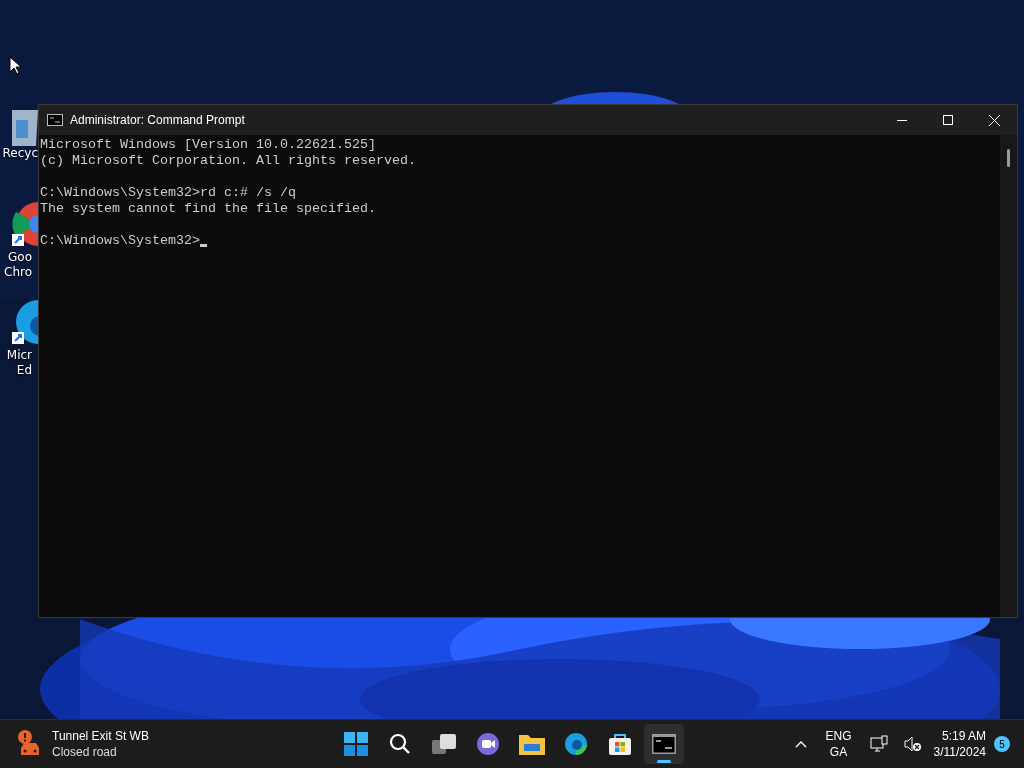 This screenshot has height=768, width=1024. What do you see at coordinates (576, 744) in the screenshot?
I see `browser-icon` at bounding box center [576, 744].